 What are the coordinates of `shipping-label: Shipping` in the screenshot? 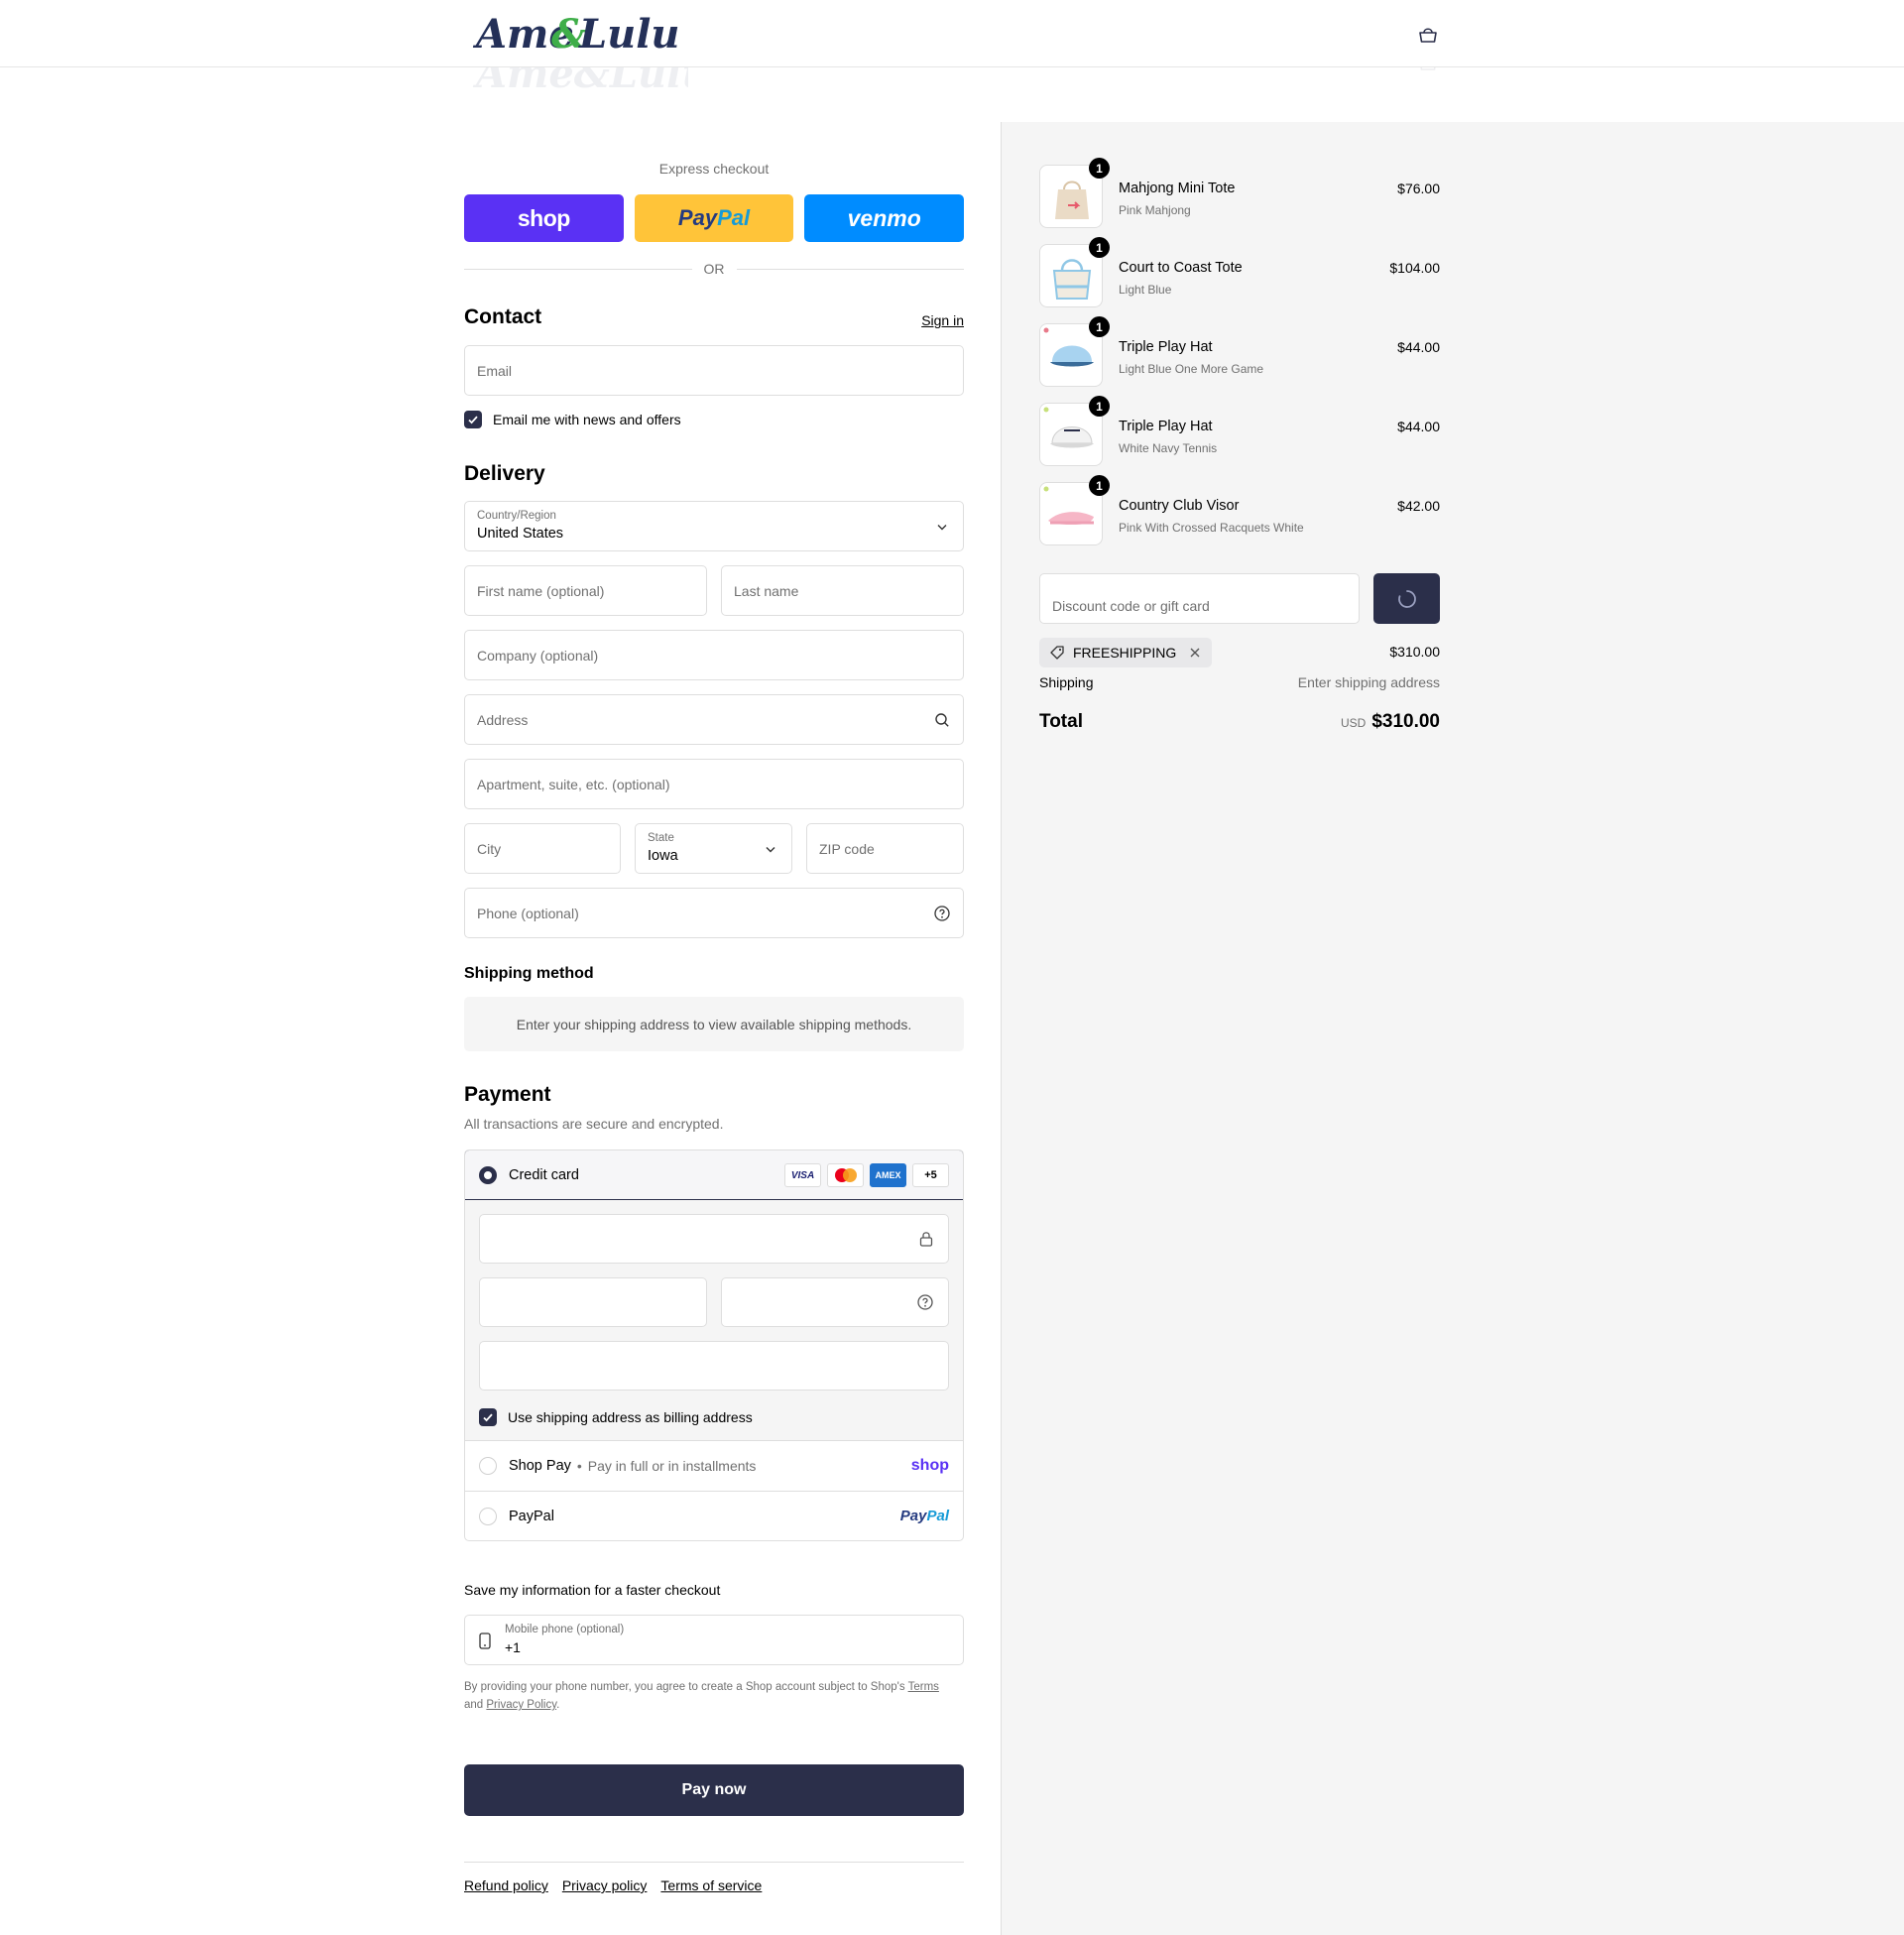 It's located at (1066, 682).